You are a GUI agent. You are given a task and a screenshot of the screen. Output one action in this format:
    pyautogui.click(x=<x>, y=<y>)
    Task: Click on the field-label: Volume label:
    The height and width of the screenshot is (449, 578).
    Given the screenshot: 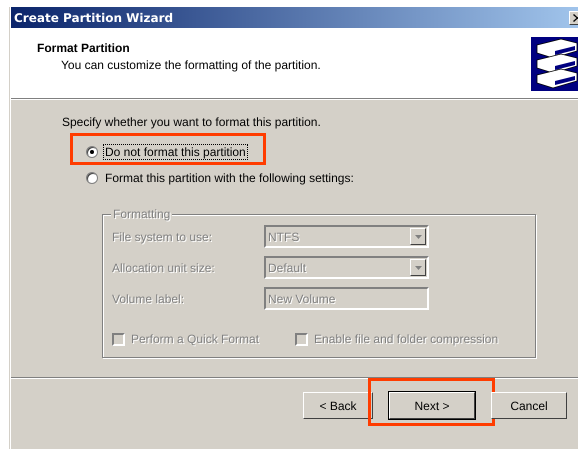 What is the action you would take?
    pyautogui.click(x=149, y=299)
    